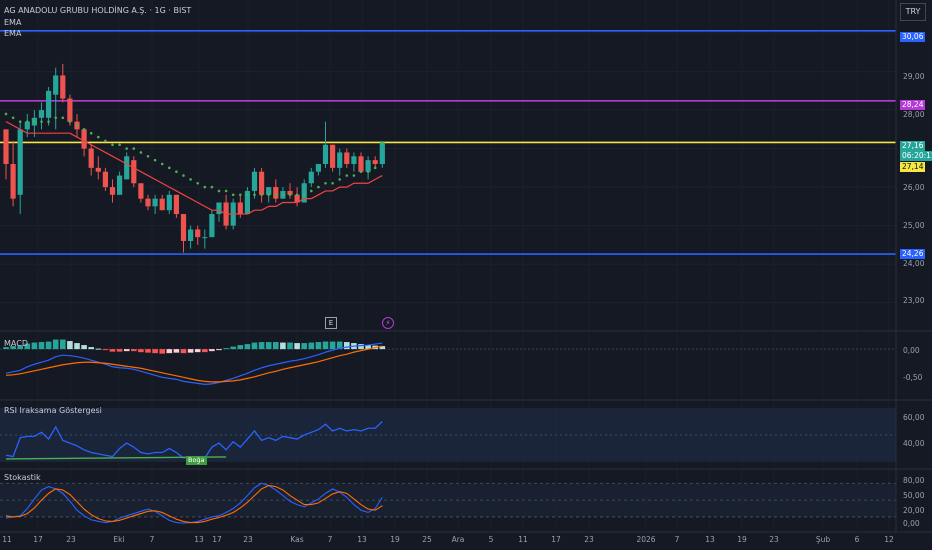 This screenshot has width=932, height=550. I want to click on time-label: 17, so click(38, 539).